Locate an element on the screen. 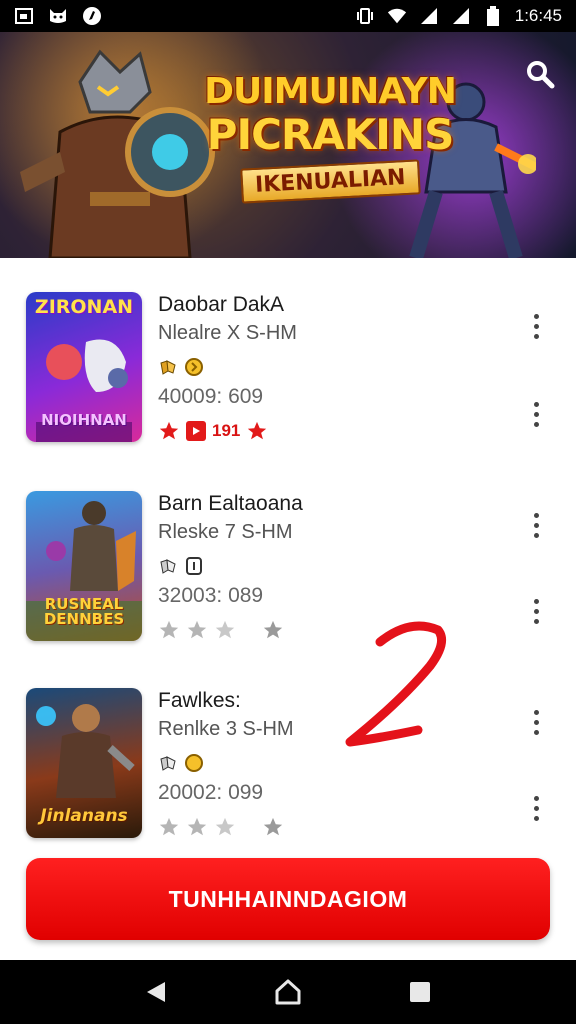  item-rating: 191 is located at coordinates (318, 431).